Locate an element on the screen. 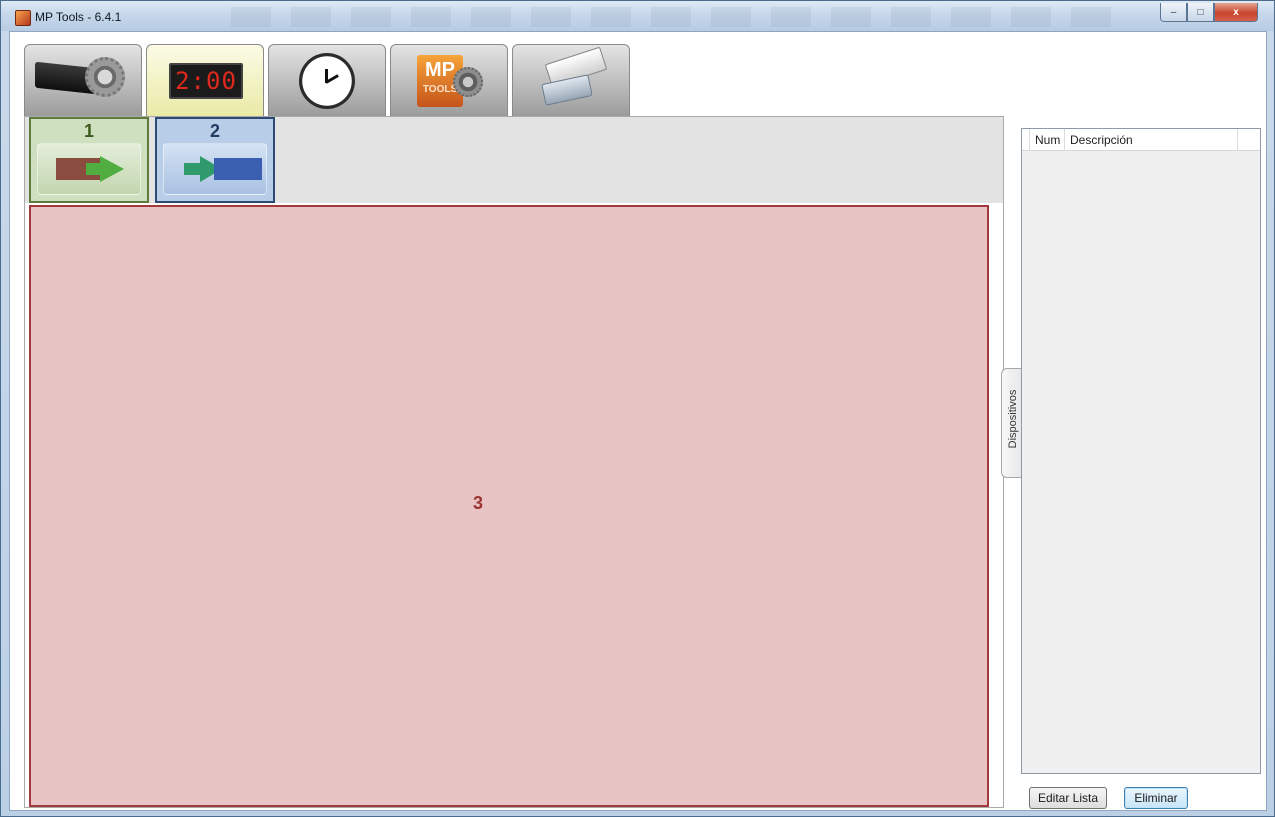  mini-led-icon is located at coordinates (238, 169).